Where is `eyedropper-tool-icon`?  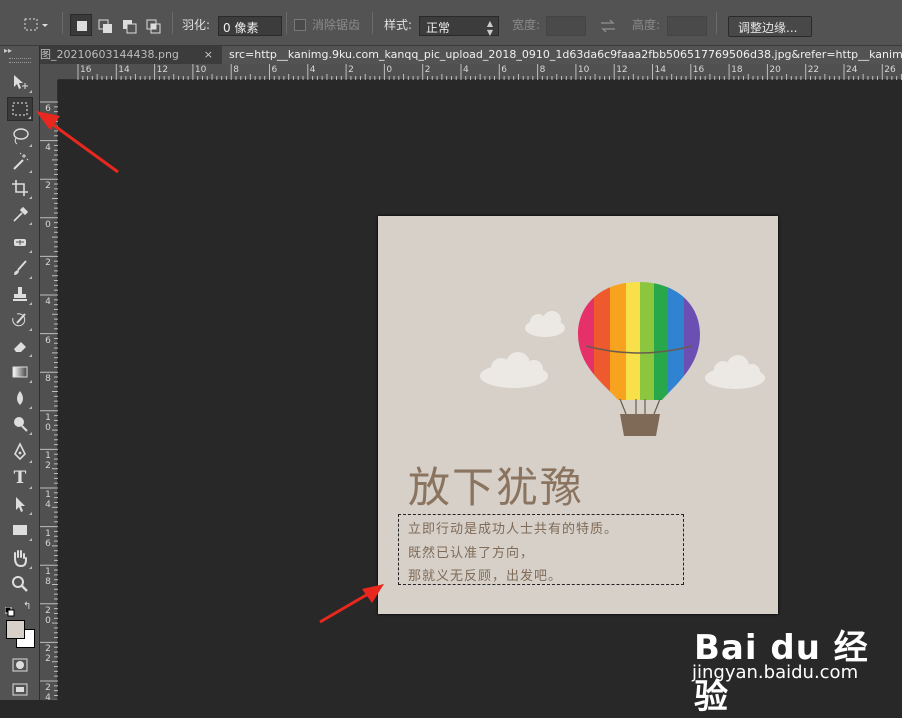 eyedropper-tool-icon is located at coordinates (20, 214).